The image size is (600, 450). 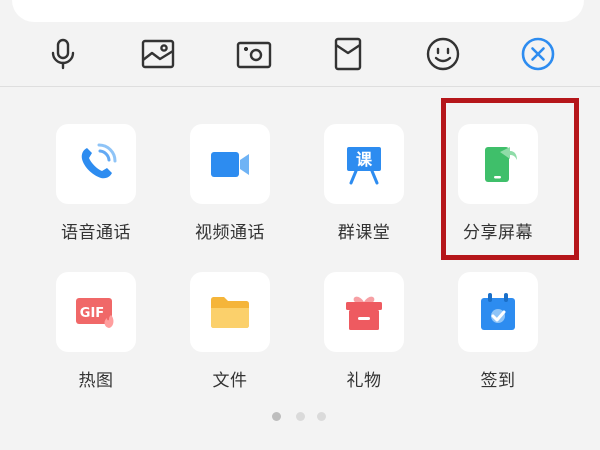 What do you see at coordinates (99, 161) in the screenshot?
I see `phone-icon` at bounding box center [99, 161].